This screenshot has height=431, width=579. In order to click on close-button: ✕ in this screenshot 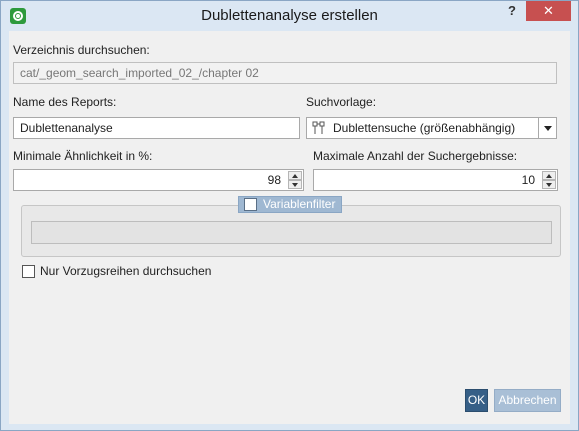, I will do `click(548, 11)`.